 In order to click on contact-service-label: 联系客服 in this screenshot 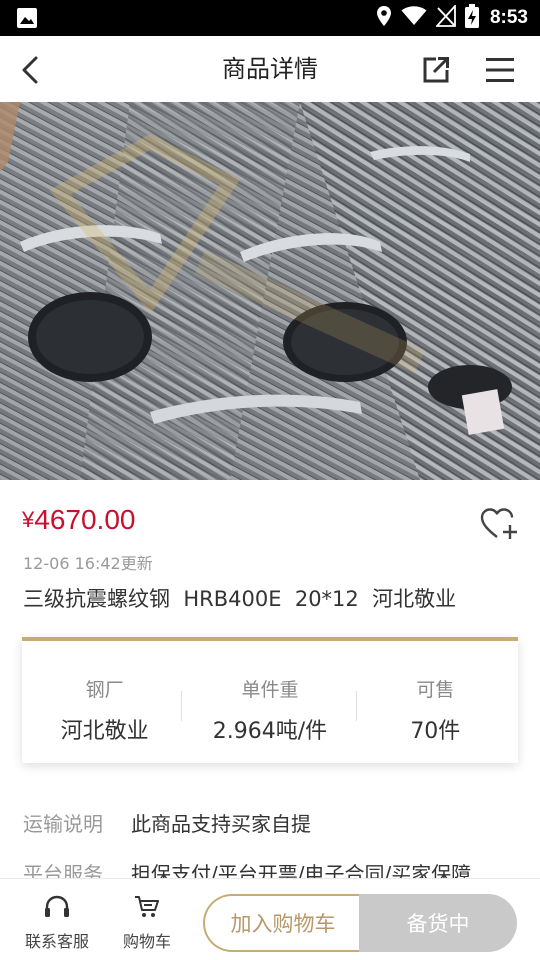, I will do `click(56, 941)`.